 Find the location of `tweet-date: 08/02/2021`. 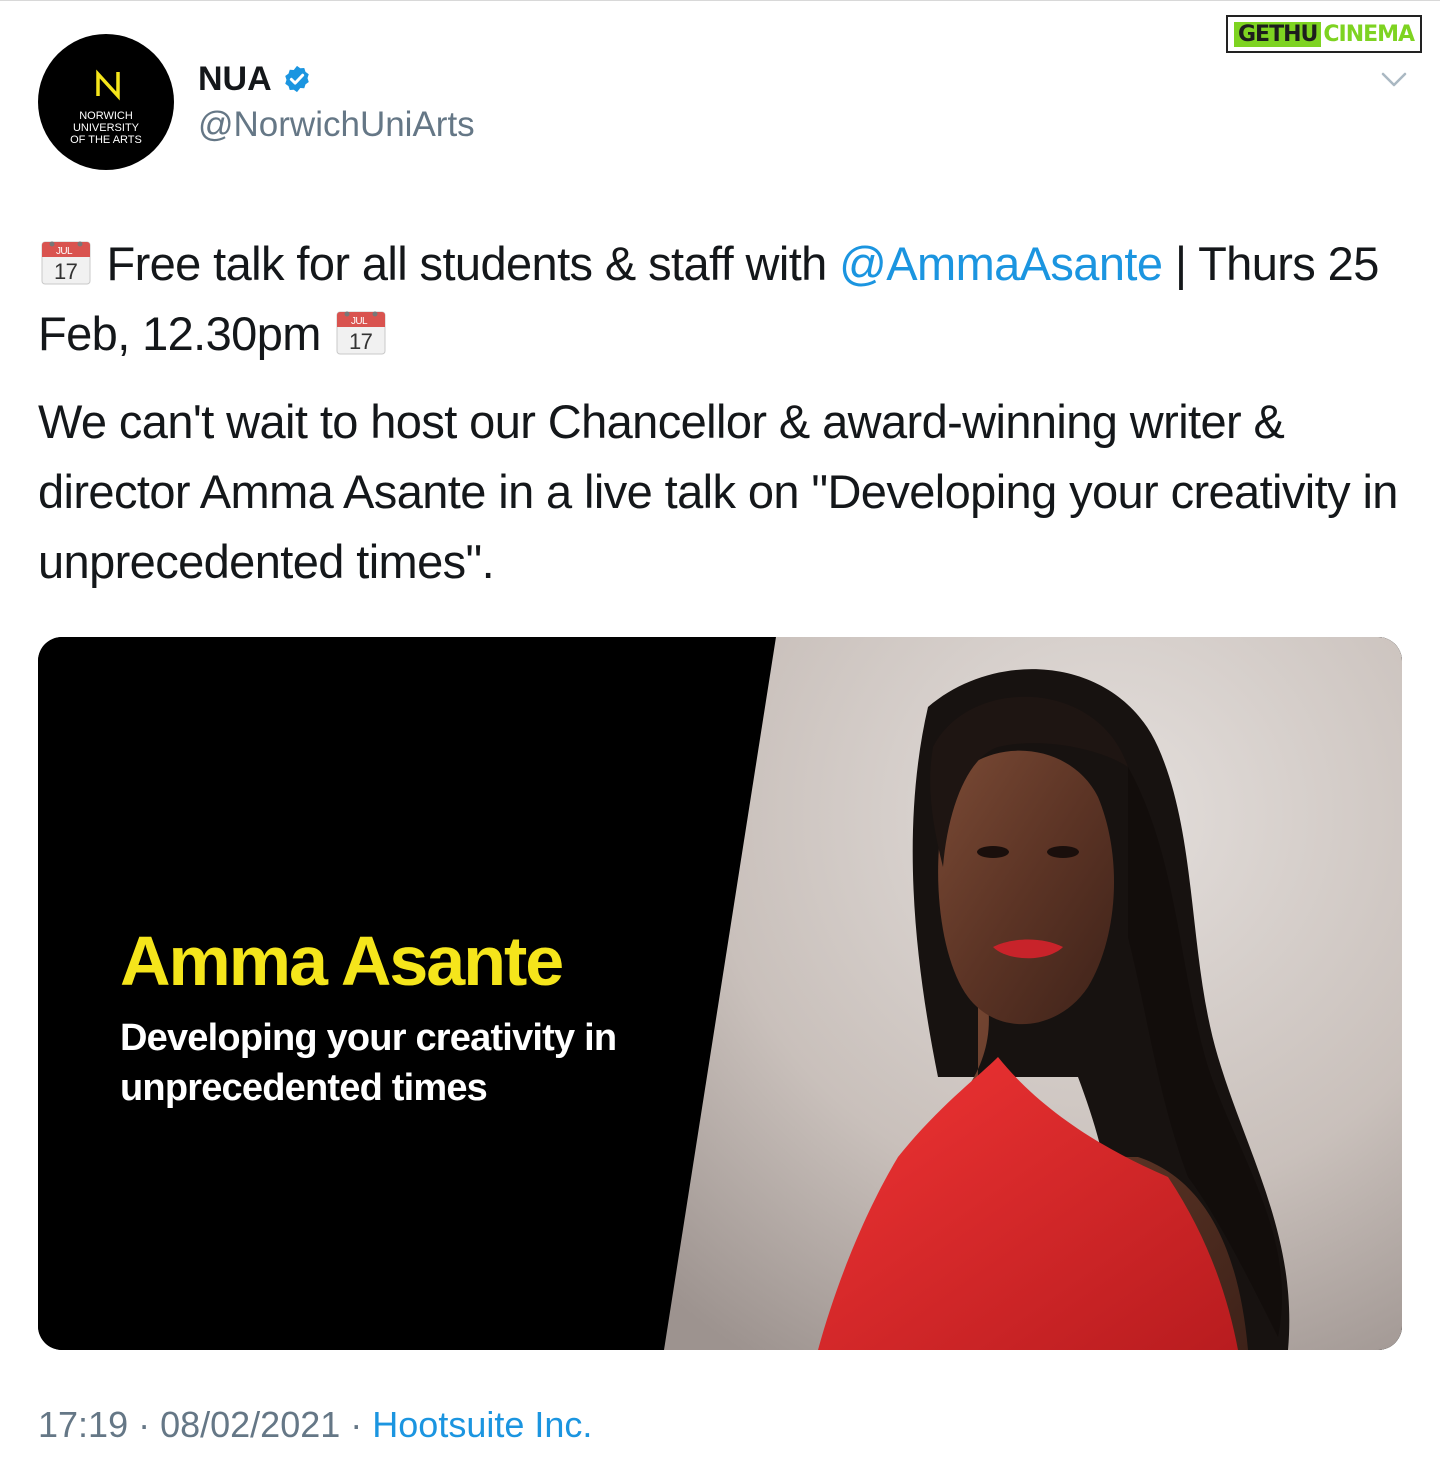

tweet-date: 08/02/2021 is located at coordinates (250, 1424).